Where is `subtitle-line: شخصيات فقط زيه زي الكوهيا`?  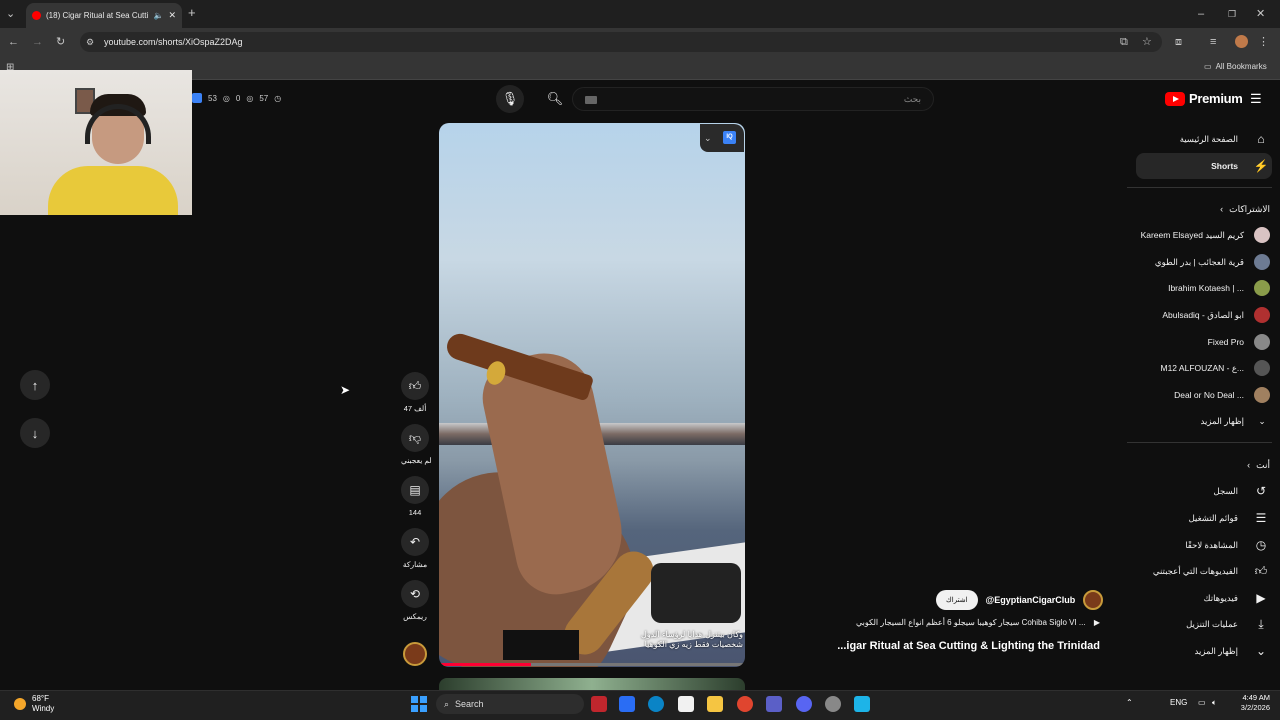
subtitle-line: شخصيات فقط زيه زي الكوهيا is located at coordinates (693, 644).